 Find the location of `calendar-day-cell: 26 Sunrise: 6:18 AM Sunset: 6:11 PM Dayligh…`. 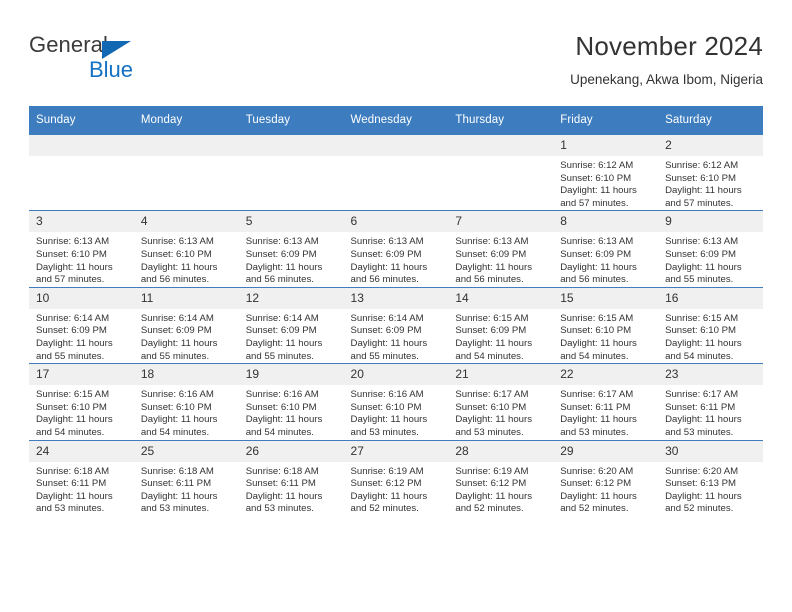

calendar-day-cell: 26 Sunrise: 6:18 AM Sunset: 6:11 PM Dayligh… is located at coordinates (291, 477).